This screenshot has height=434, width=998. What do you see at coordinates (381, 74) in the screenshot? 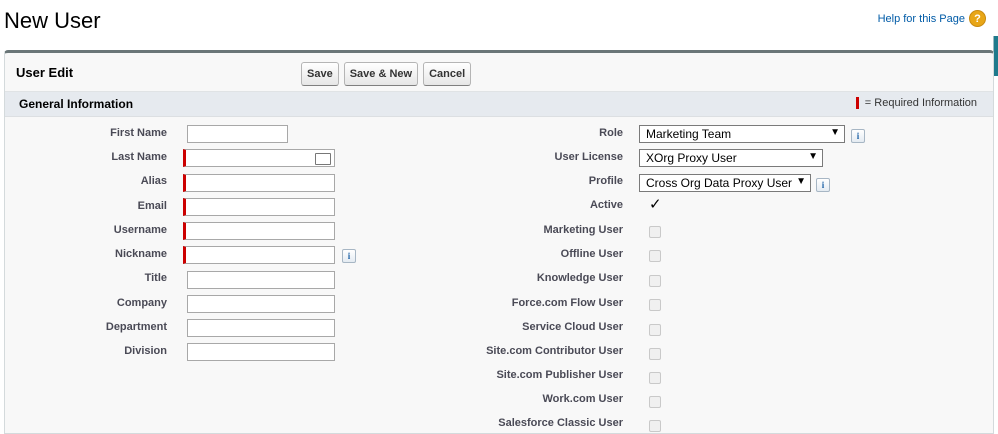
I see `save-new-button: Save & New` at bounding box center [381, 74].